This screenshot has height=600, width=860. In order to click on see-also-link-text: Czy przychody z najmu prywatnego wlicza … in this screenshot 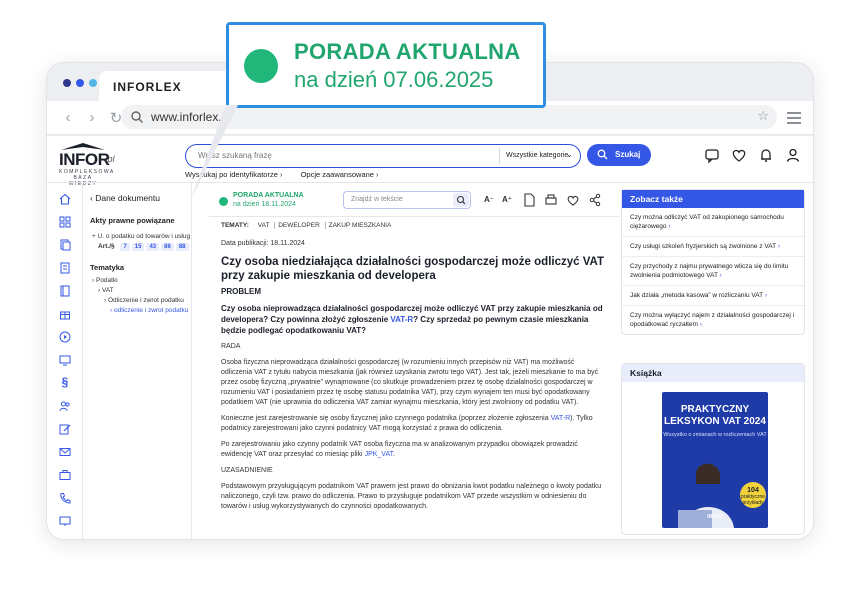, I will do `click(709, 271)`.